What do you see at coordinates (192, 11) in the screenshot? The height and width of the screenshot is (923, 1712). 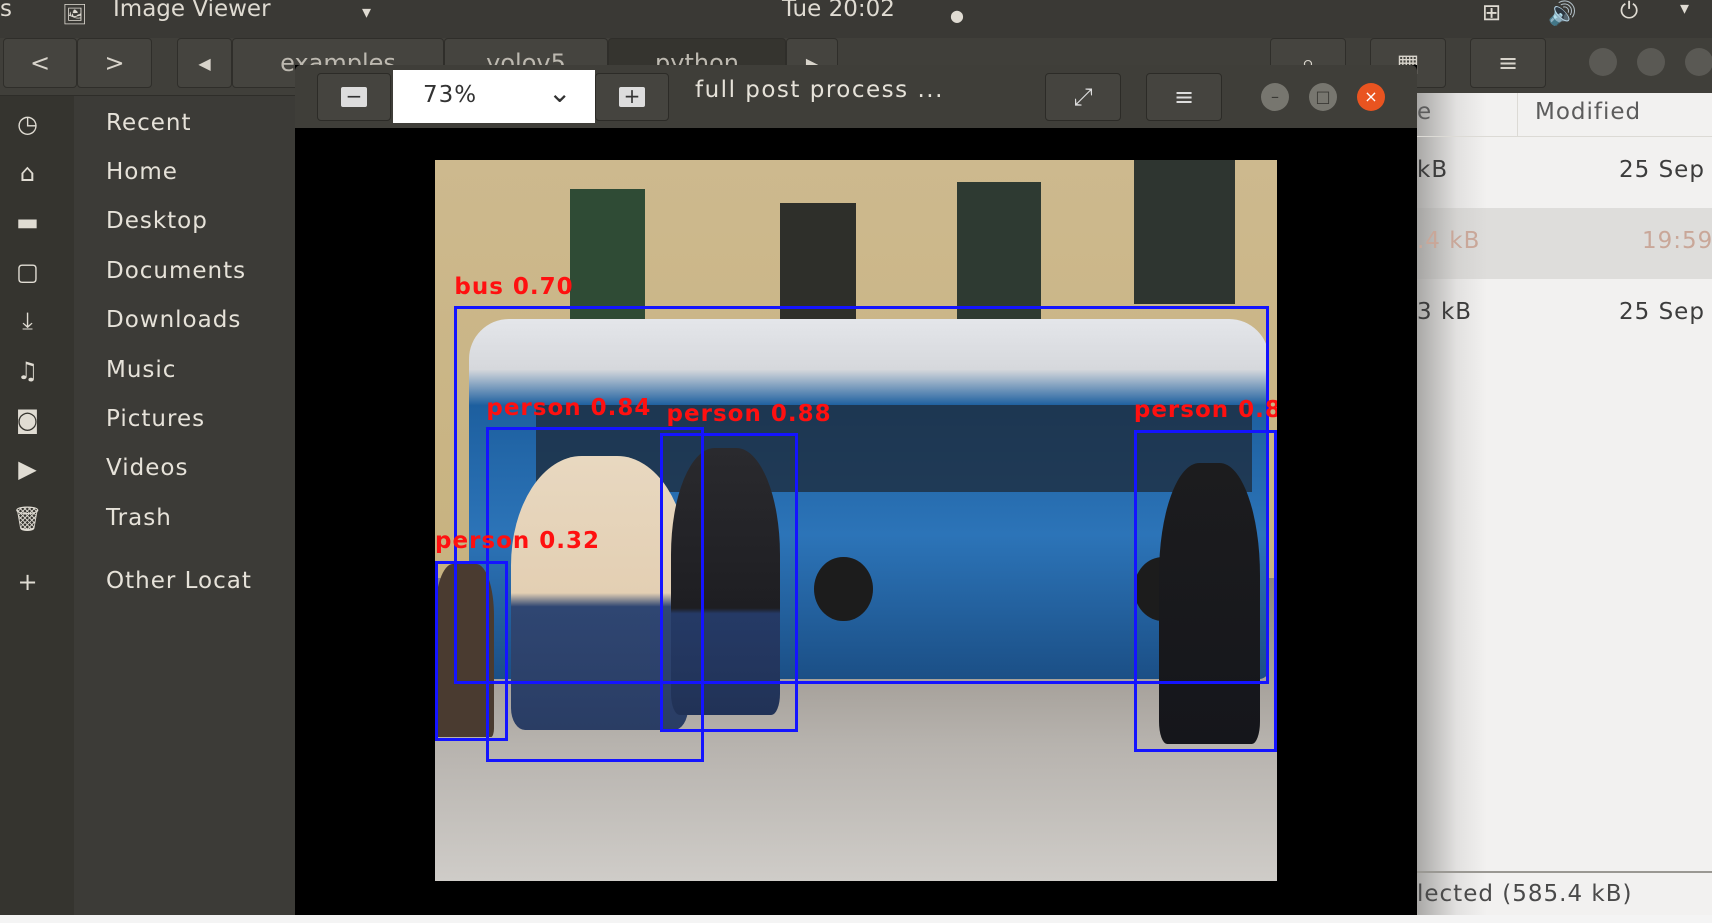 I see `app-menu: Image Viewer` at bounding box center [192, 11].